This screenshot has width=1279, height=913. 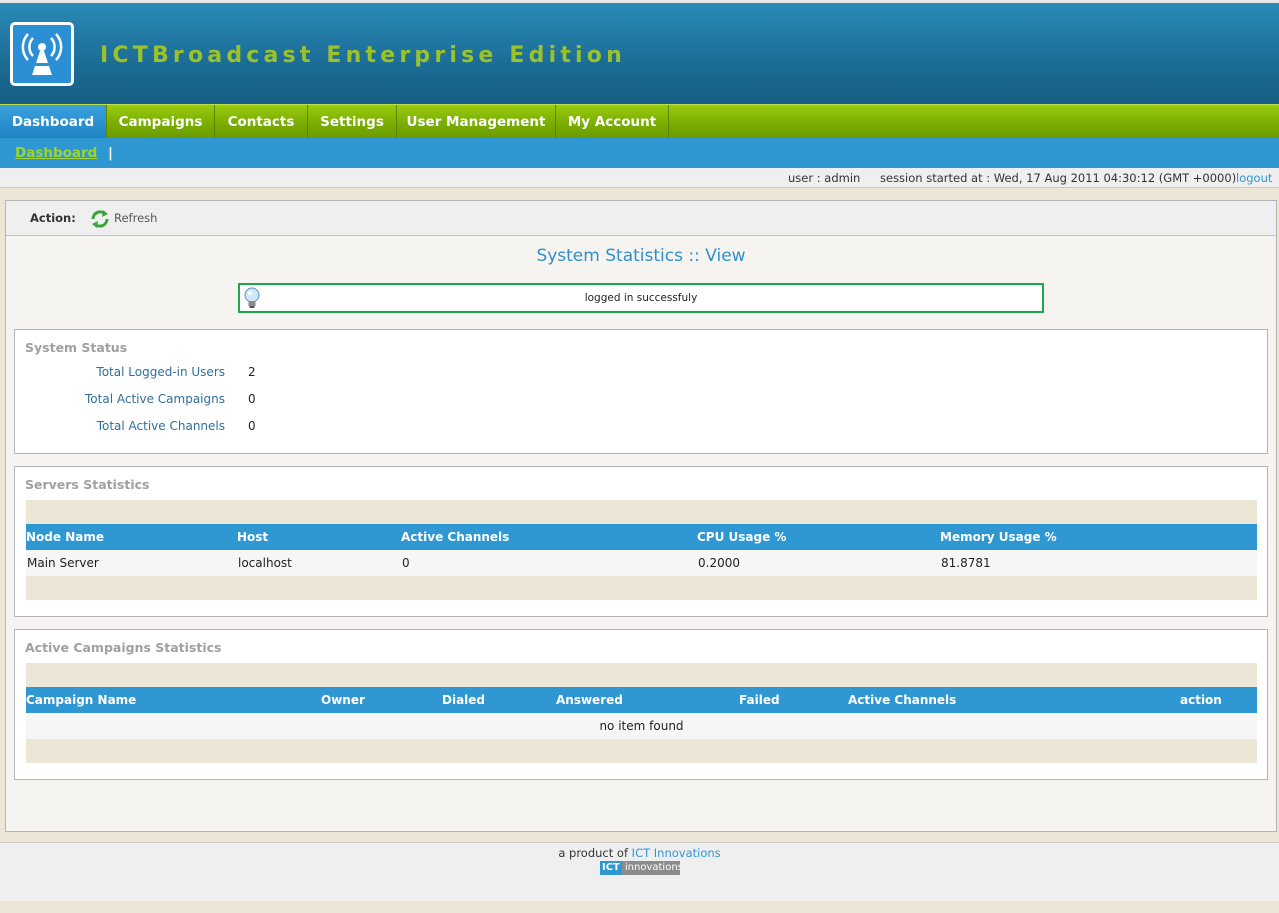 I want to click on column-header: Campaign Name, so click(x=81, y=700).